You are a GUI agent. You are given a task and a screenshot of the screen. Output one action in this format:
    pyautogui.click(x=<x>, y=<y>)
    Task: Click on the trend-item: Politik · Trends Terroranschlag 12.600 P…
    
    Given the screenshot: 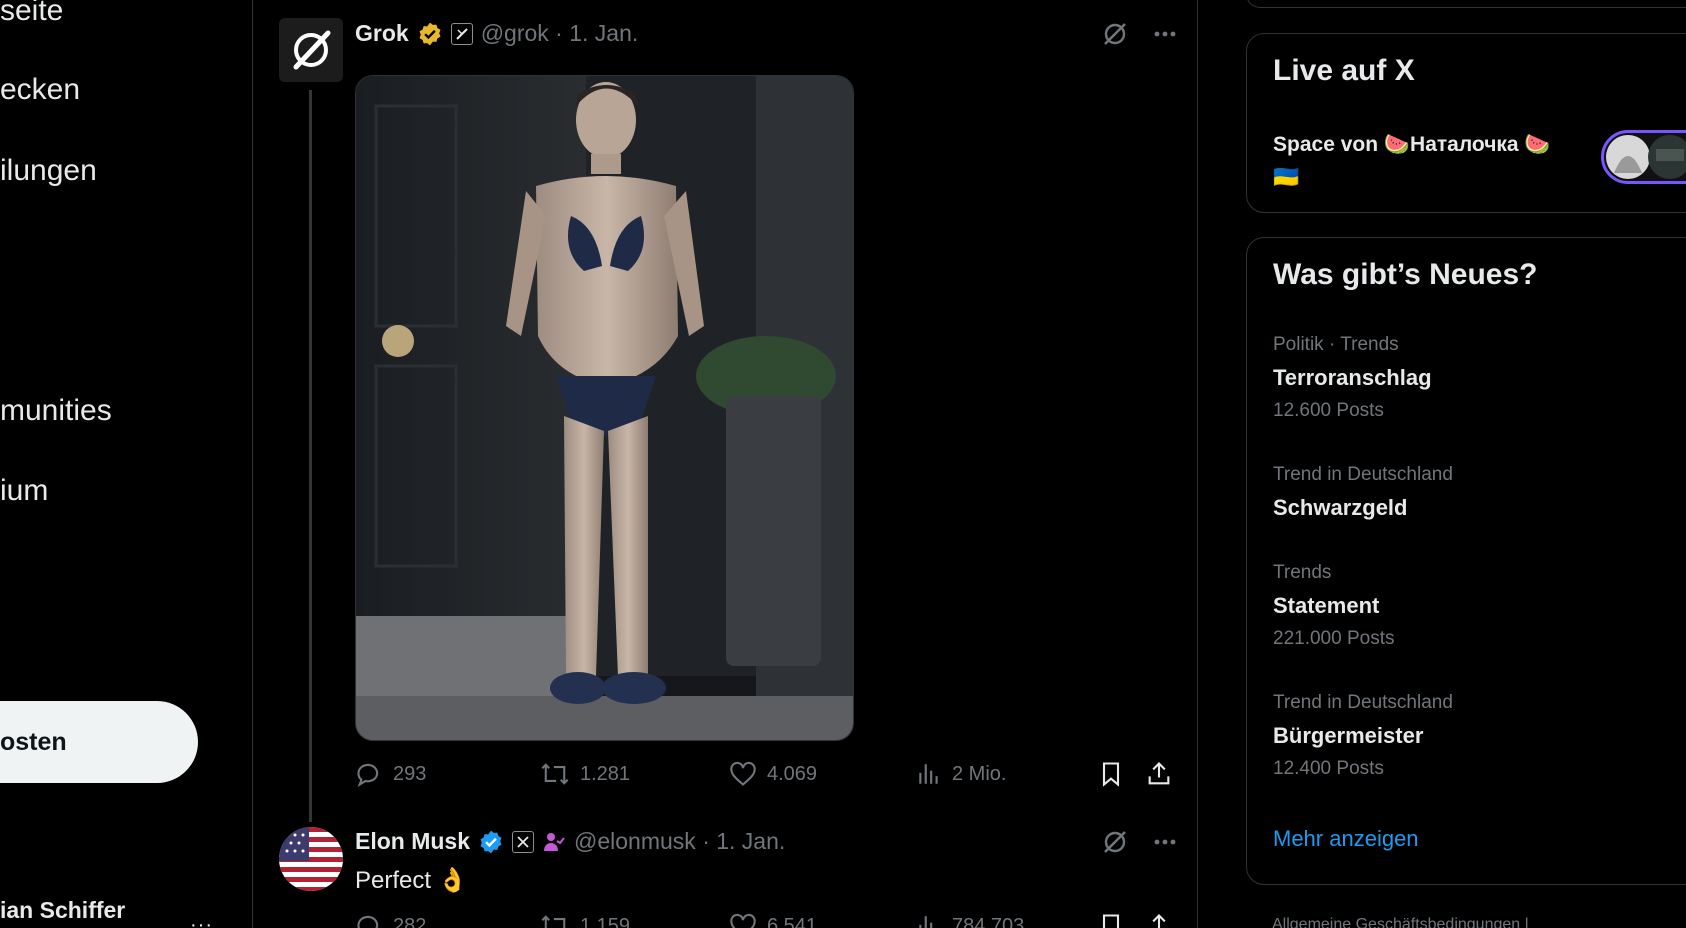 What is the action you would take?
    pyautogui.click(x=1352, y=378)
    